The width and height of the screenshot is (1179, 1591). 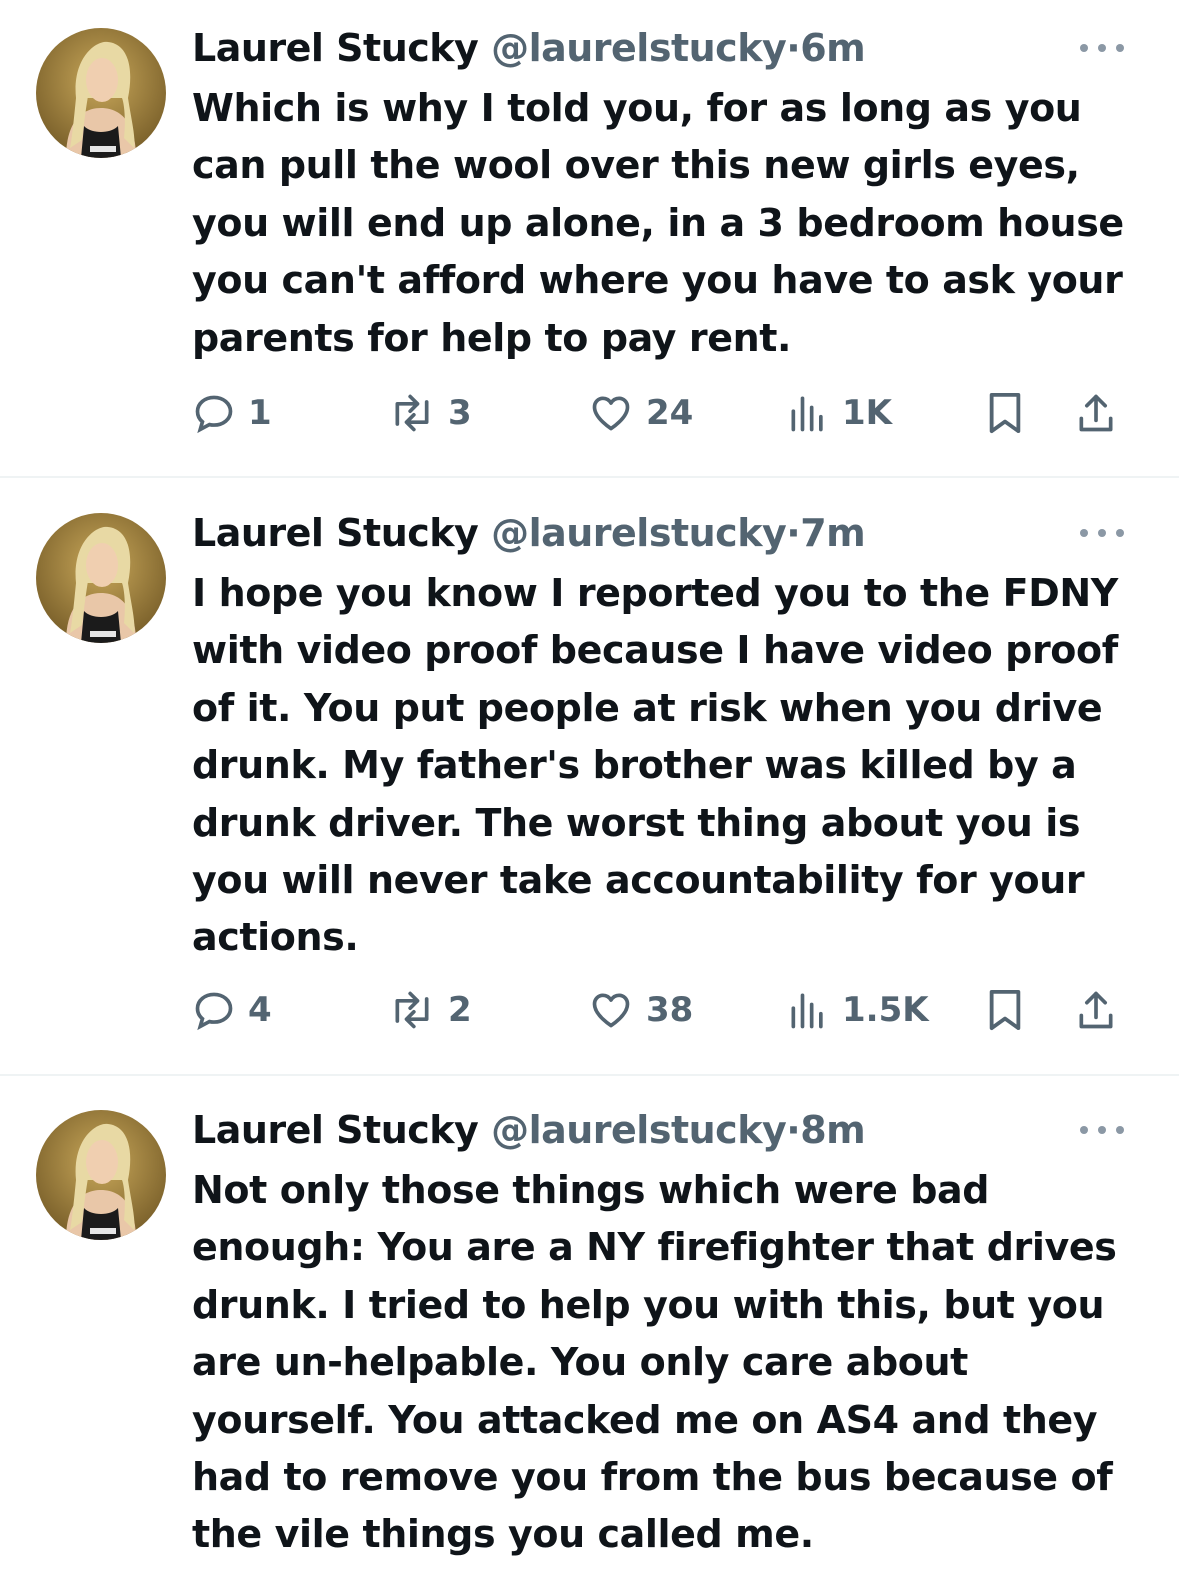 I want to click on repost-count: 2, so click(x=460, y=1010).